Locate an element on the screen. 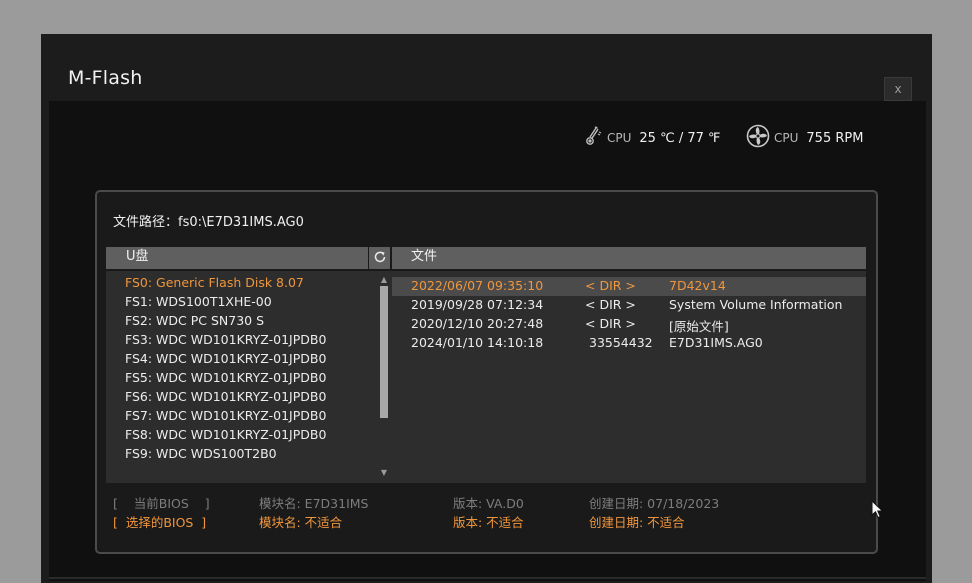 The height and width of the screenshot is (583, 972). usb-drive-item: FS5: WDC WD101KRYZ-01JPDB0 is located at coordinates (225, 377).